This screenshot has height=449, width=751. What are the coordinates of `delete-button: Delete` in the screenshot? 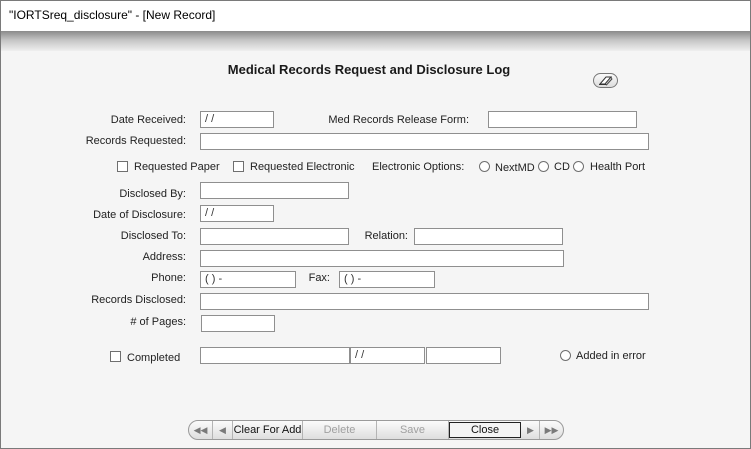 It's located at (340, 430).